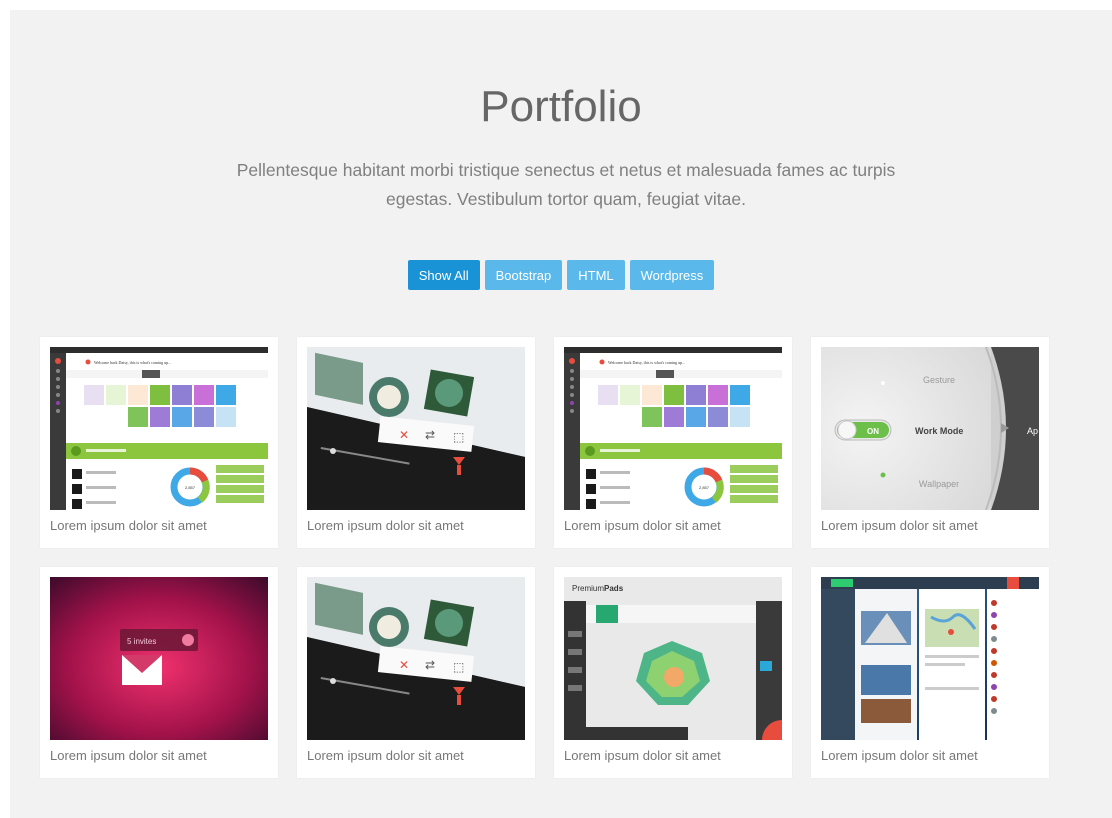 The width and height of the screenshot is (1112, 818). I want to click on portfolio-item: Lorem ipsum dolor sit amet, so click(930, 672).